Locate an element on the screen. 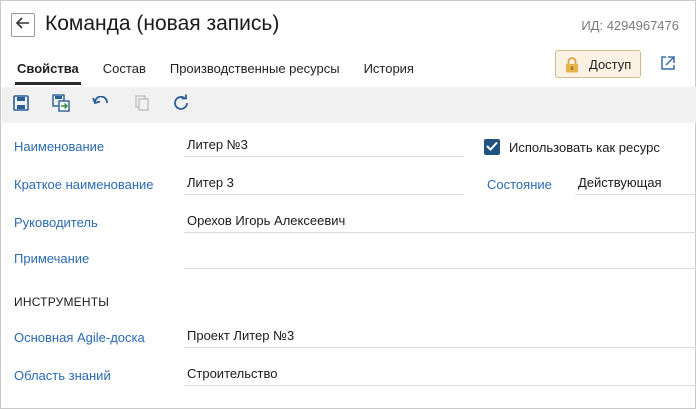 This screenshot has height=409, width=696. knowledge-area-field: Строительство is located at coordinates (440, 374).